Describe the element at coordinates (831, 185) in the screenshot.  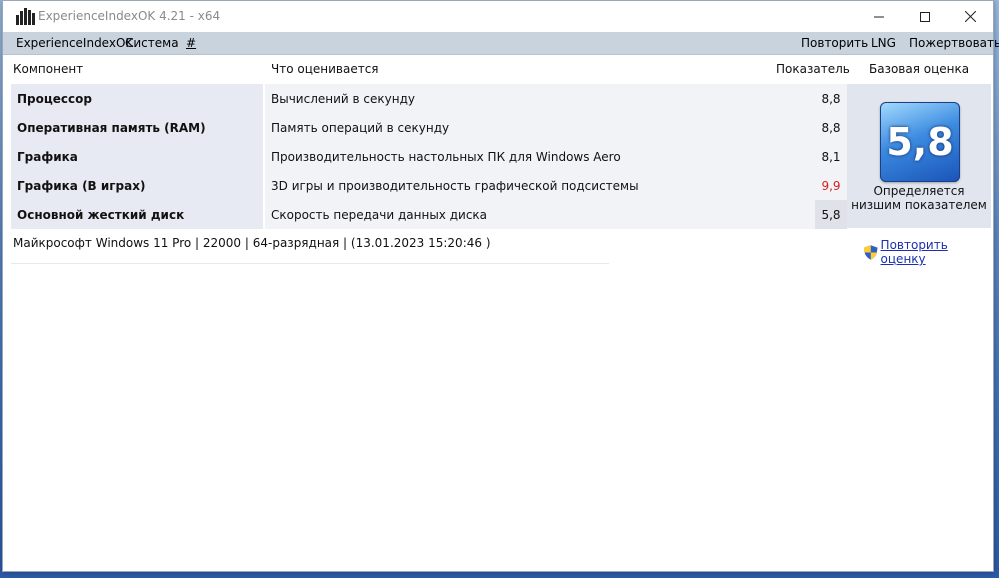
I see `component-score-highest: 9,9` at that location.